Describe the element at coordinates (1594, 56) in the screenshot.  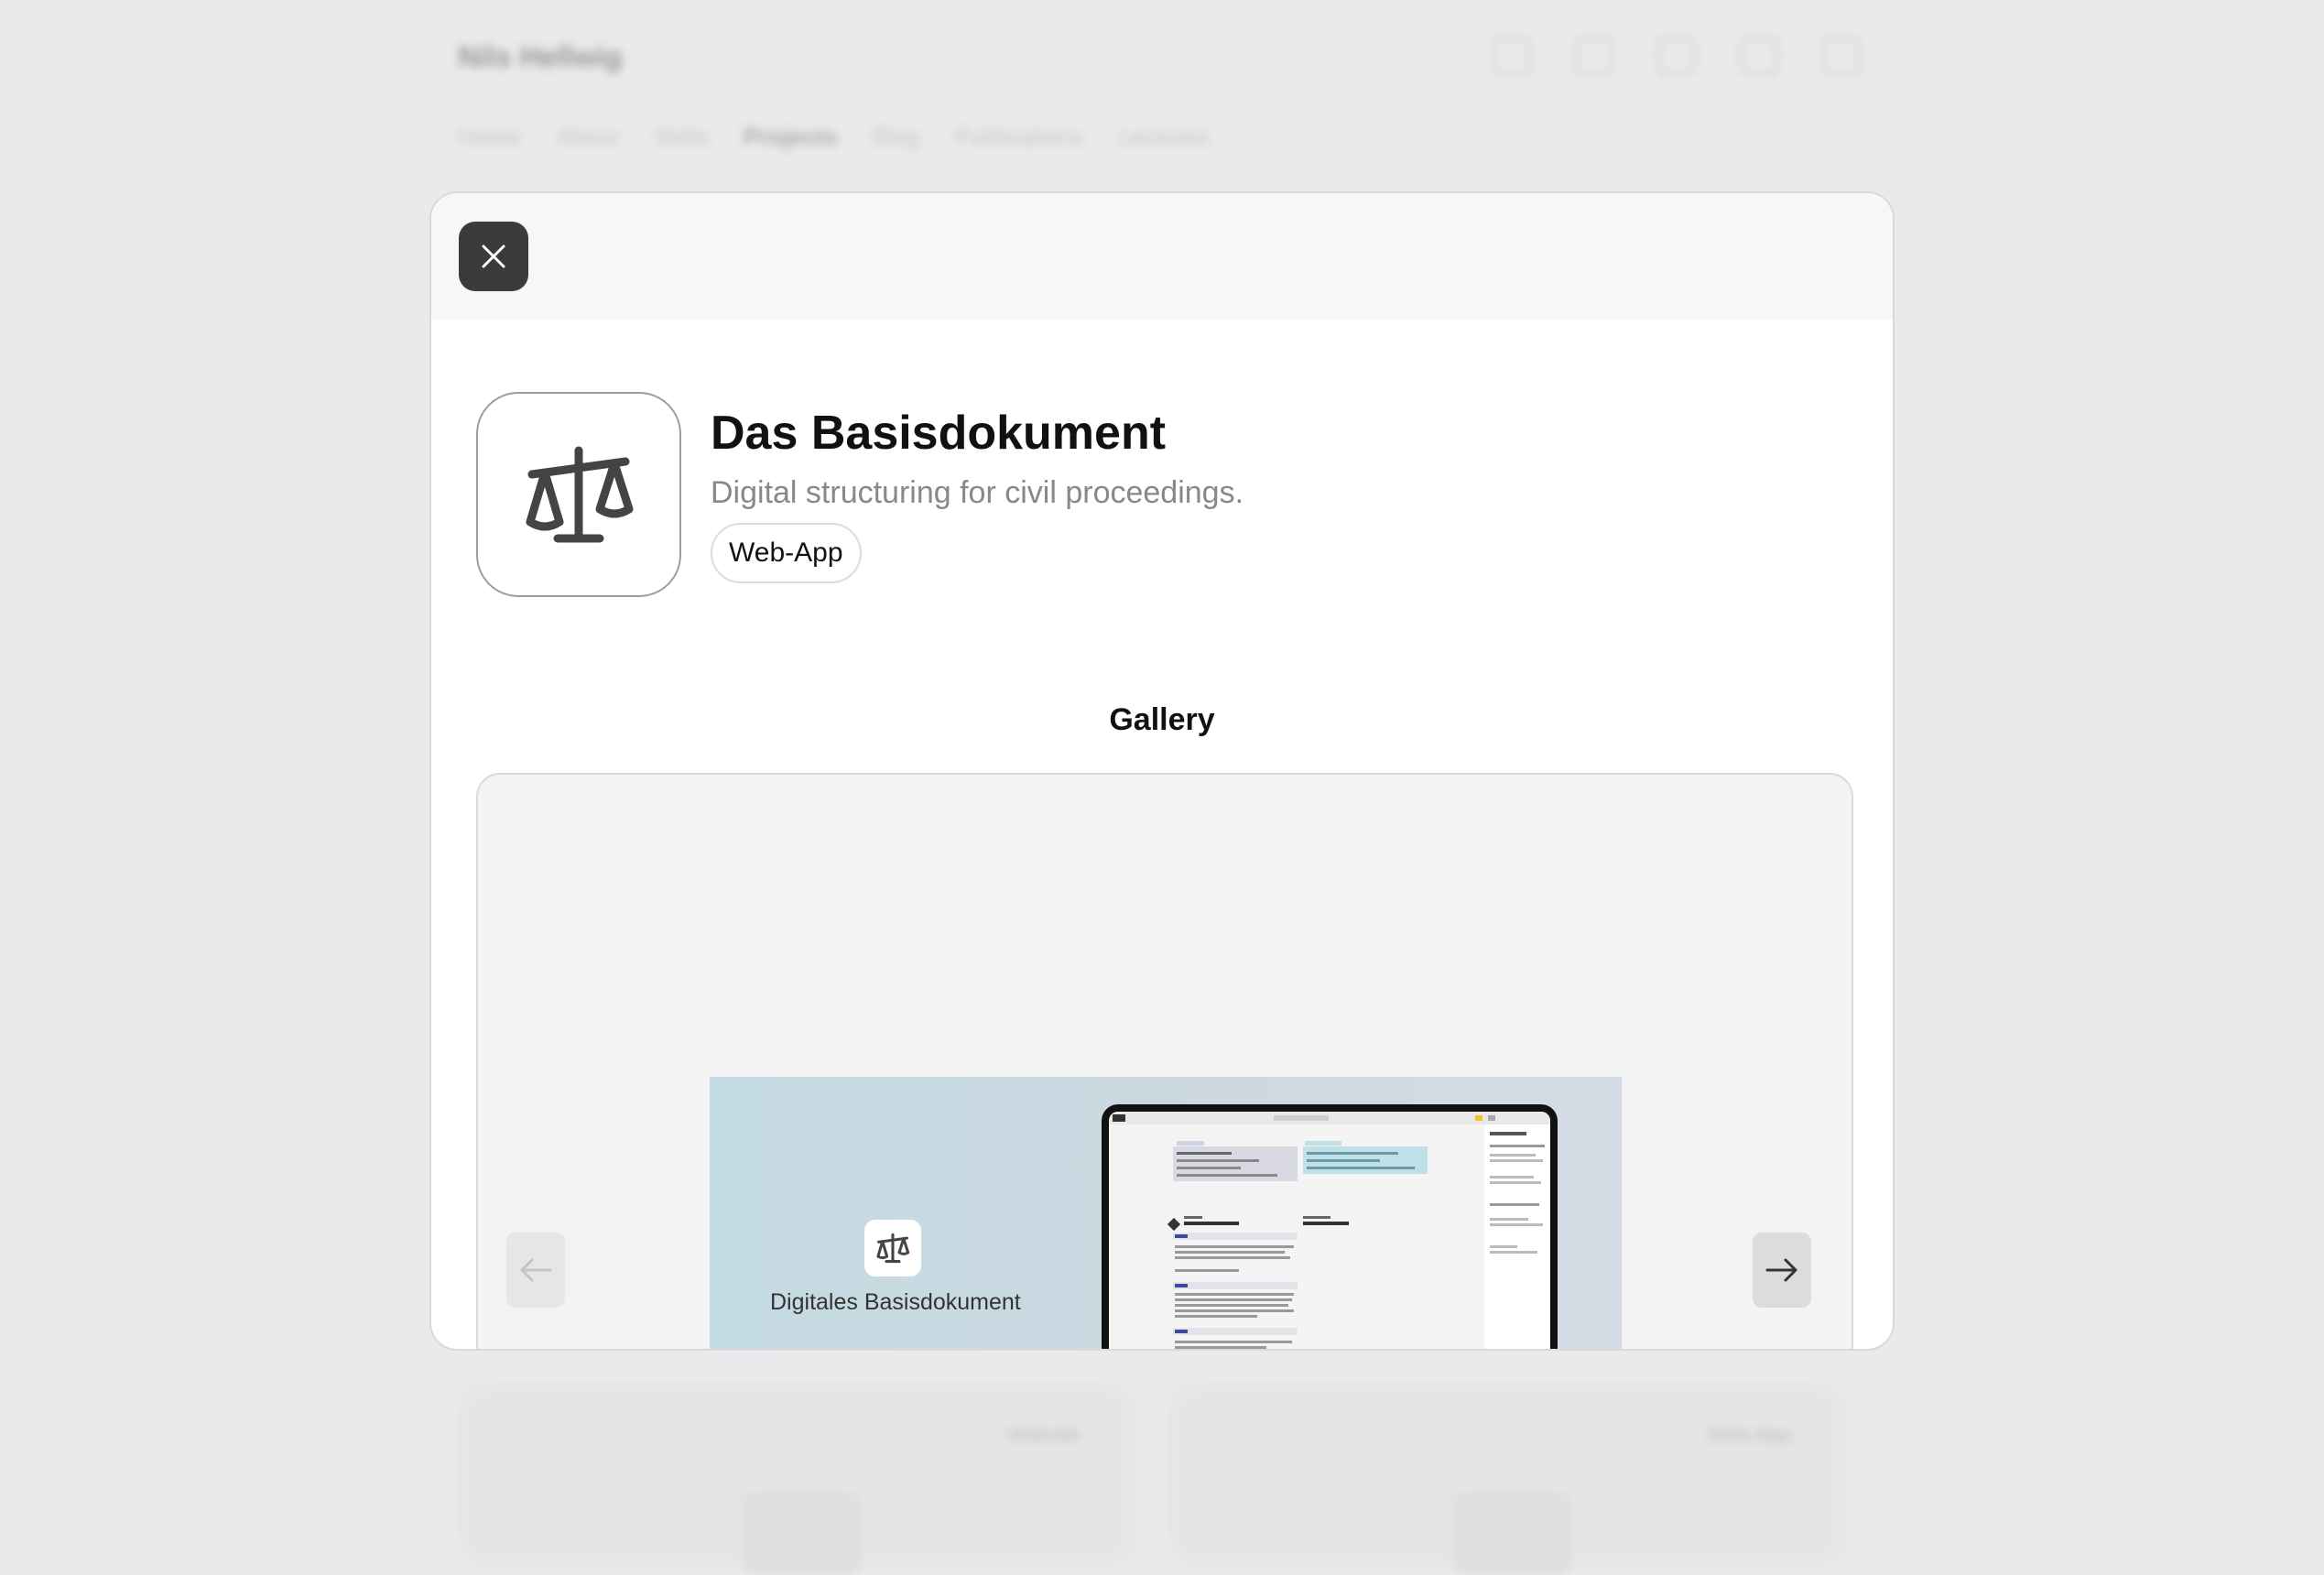
I see `profile-icon` at that location.